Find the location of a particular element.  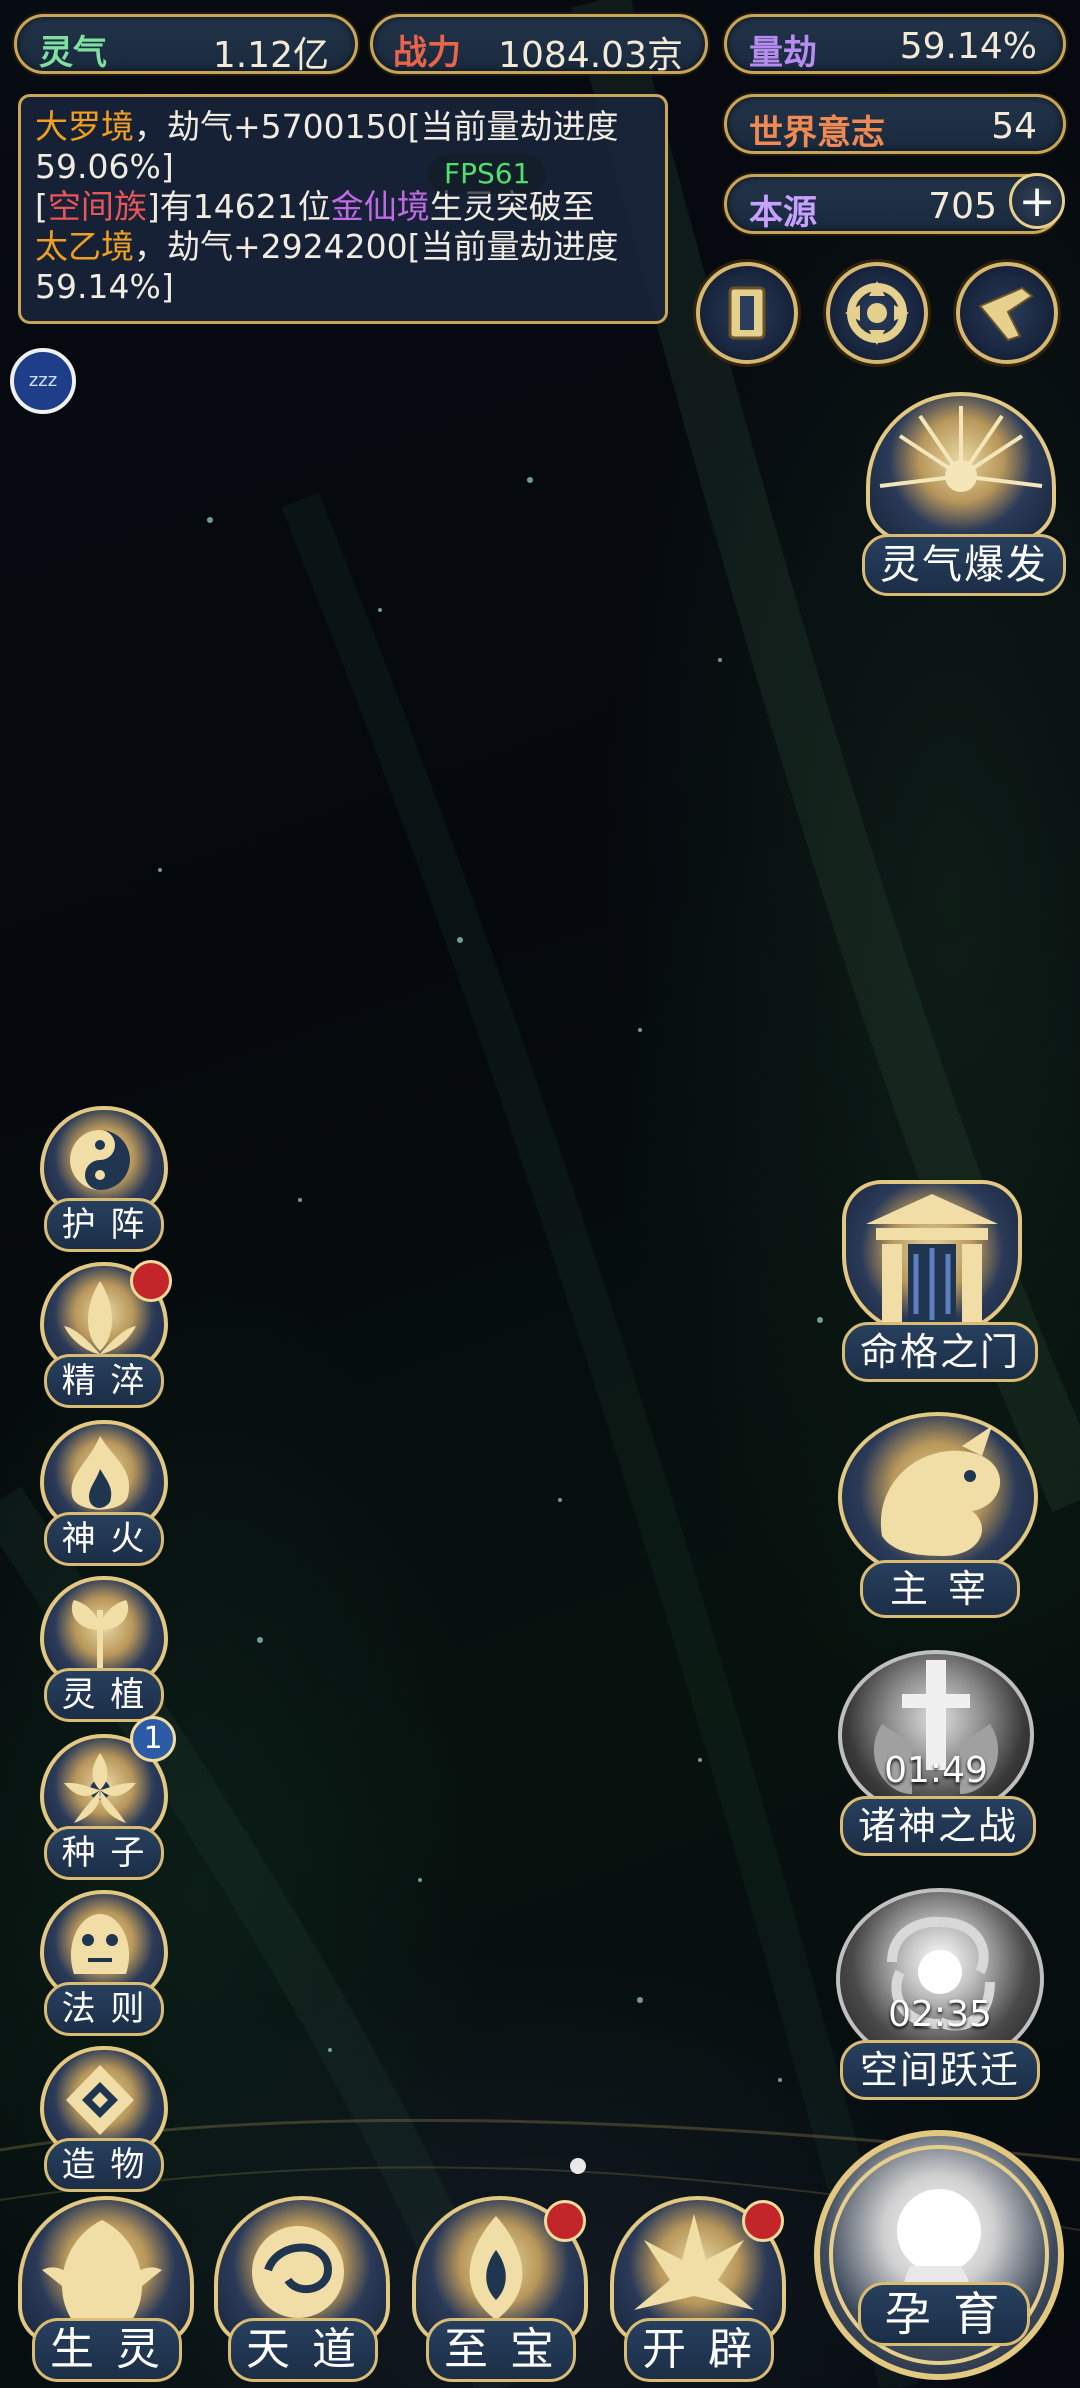

stat-shijie-label: 世界意志 is located at coordinates (817, 133).